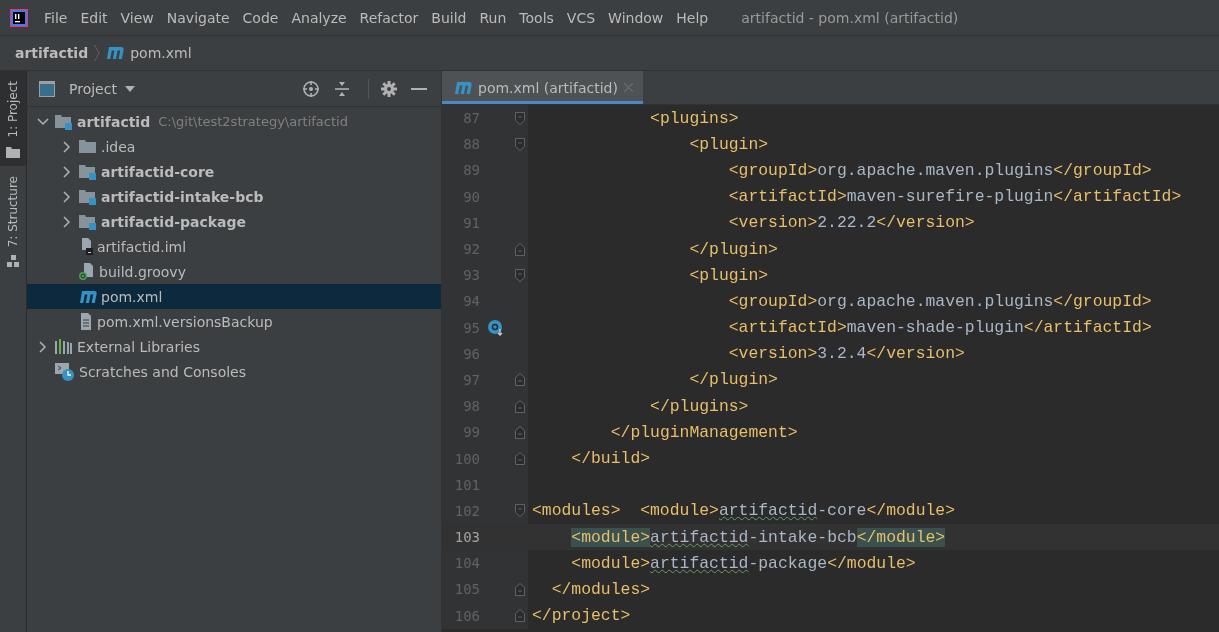 This screenshot has height=632, width=1219. Describe the element at coordinates (581, 17) in the screenshot. I see `menu-item: VCS` at that location.